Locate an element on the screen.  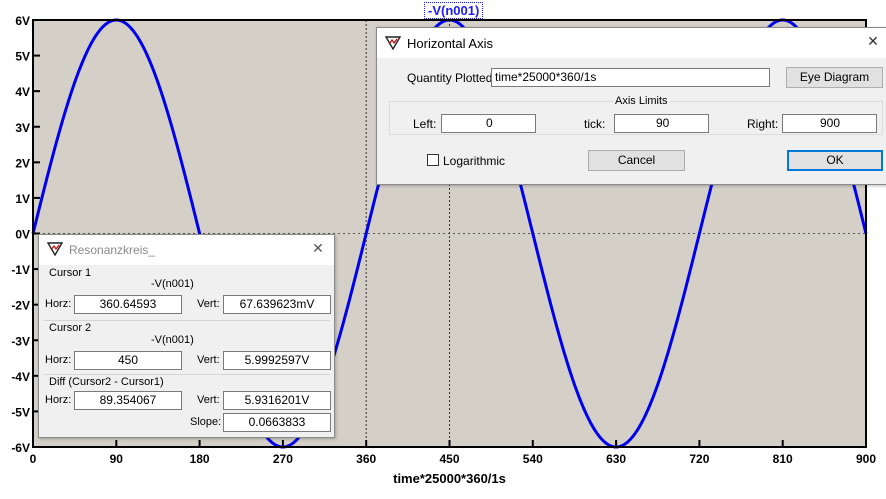
cancel-button: Cancel is located at coordinates (636, 160).